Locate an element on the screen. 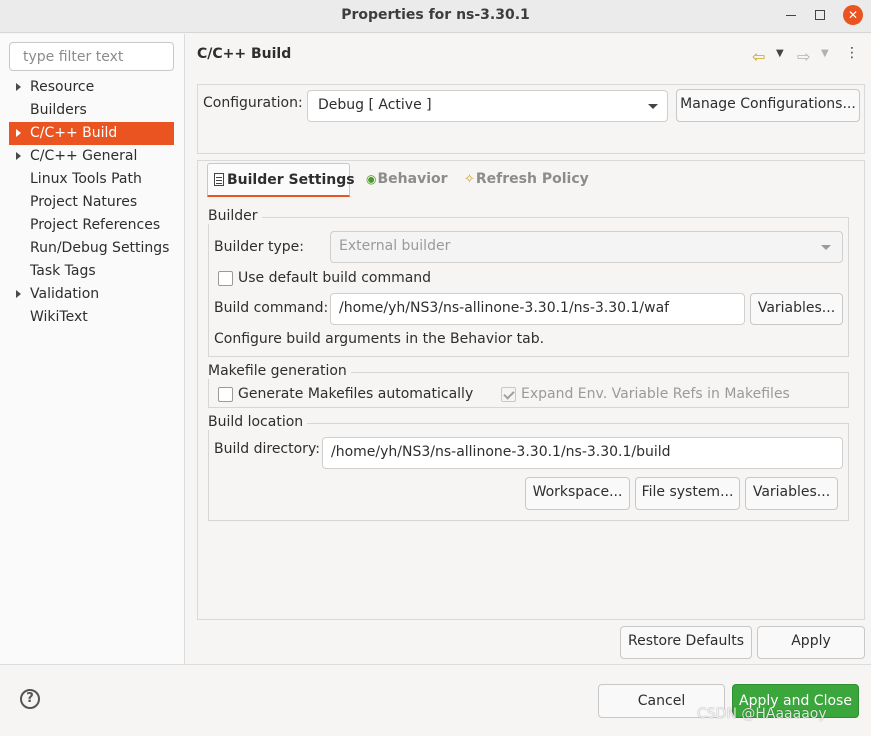  sidebar-item-linux-tools-path: Linux Tools Path is located at coordinates (91, 179).